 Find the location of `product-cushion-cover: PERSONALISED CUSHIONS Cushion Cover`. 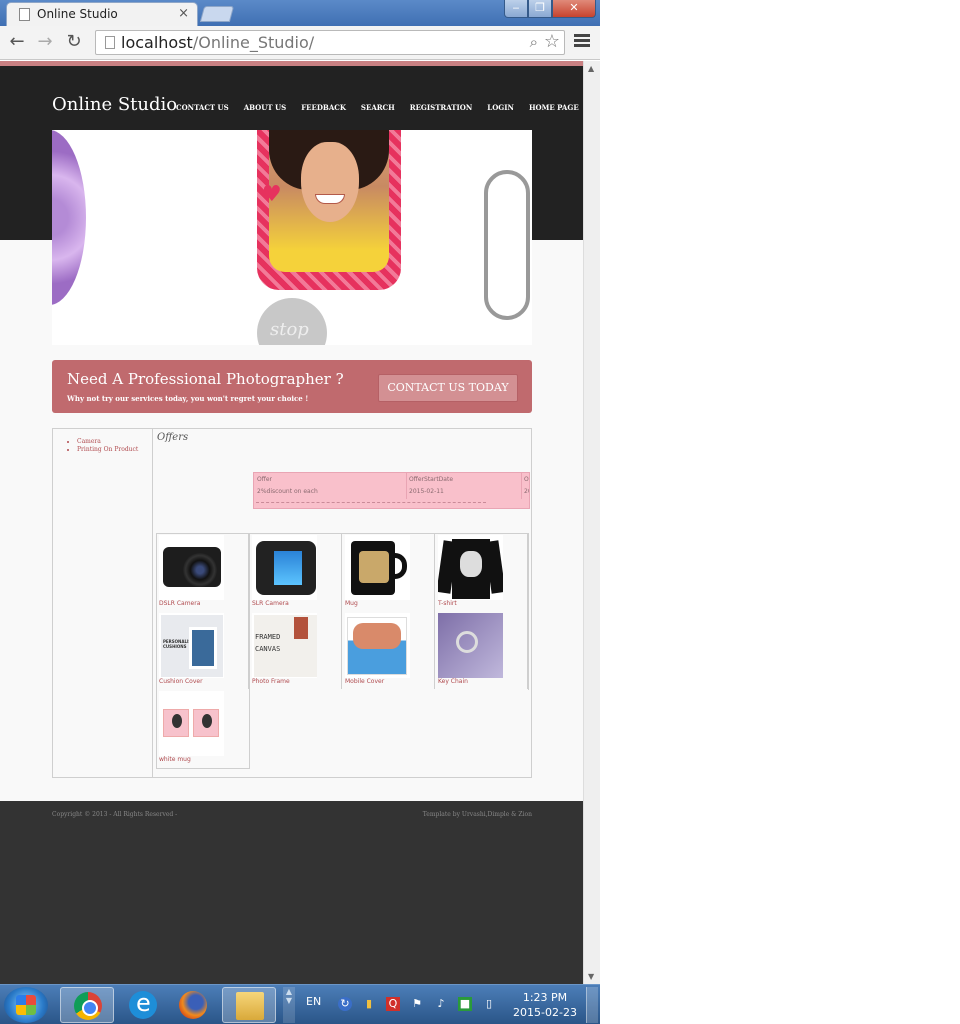

product-cushion-cover: PERSONALISED CUSHIONS Cushion Cover is located at coordinates (202, 650).